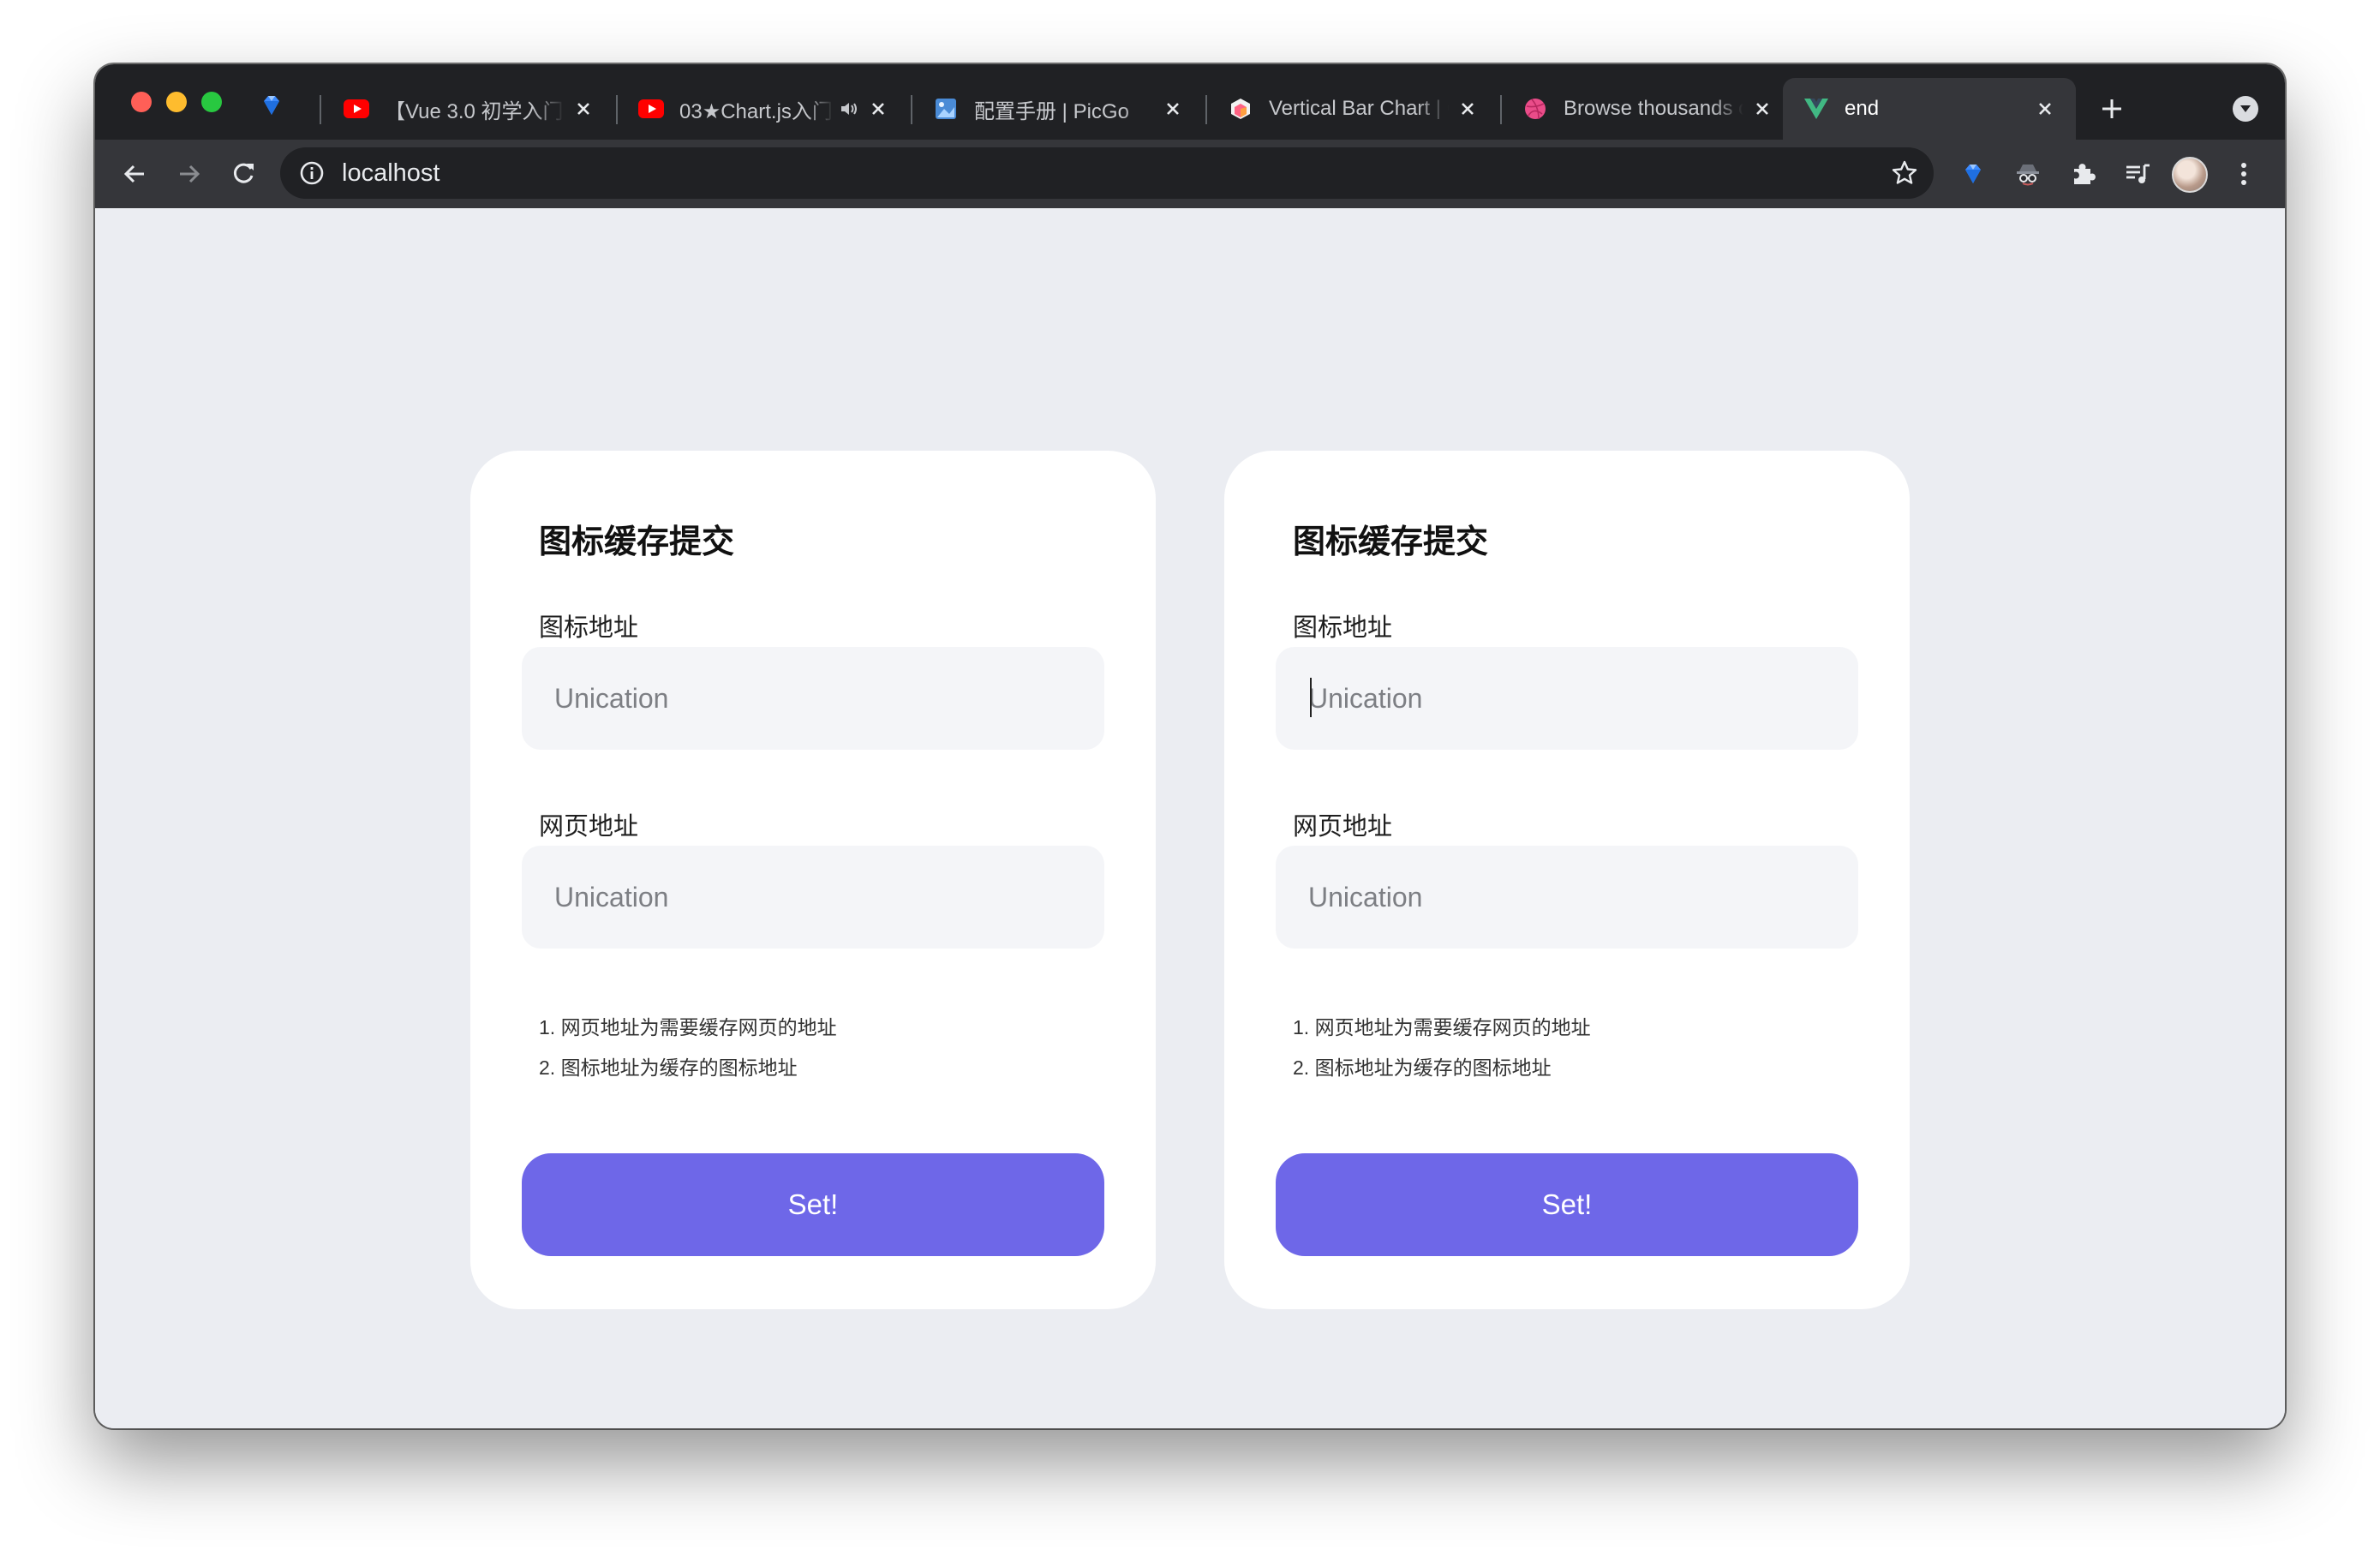  I want to click on dribbble-icon, so click(1535, 109).